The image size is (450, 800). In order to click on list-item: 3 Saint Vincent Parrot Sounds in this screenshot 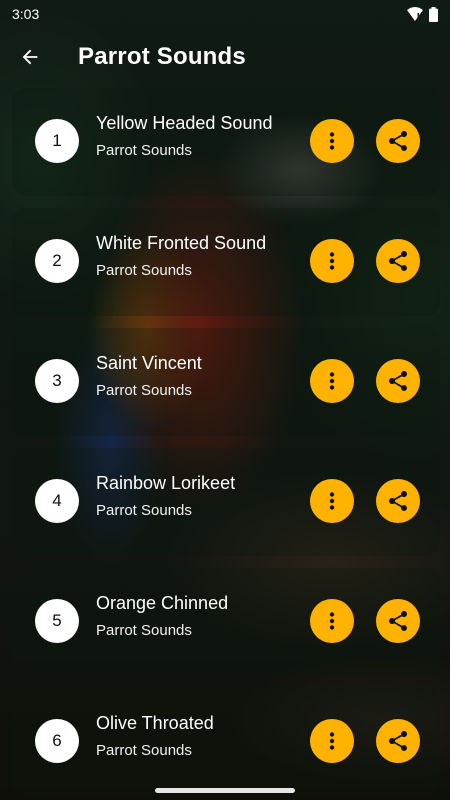, I will do `click(226, 382)`.